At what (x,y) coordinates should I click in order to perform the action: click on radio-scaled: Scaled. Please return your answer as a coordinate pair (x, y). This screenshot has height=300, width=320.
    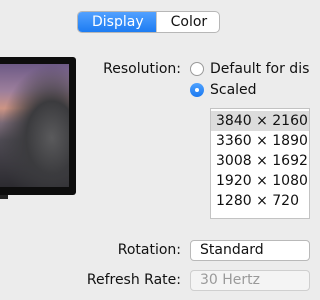
    Looking at the image, I should click on (223, 90).